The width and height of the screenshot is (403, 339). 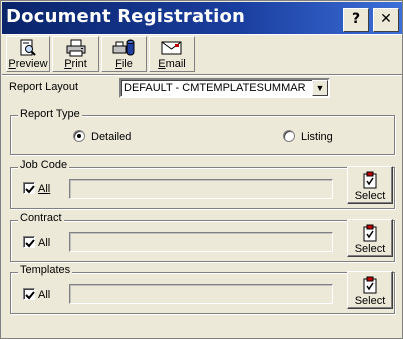 I want to click on contract-select-button: Select, so click(x=370, y=238).